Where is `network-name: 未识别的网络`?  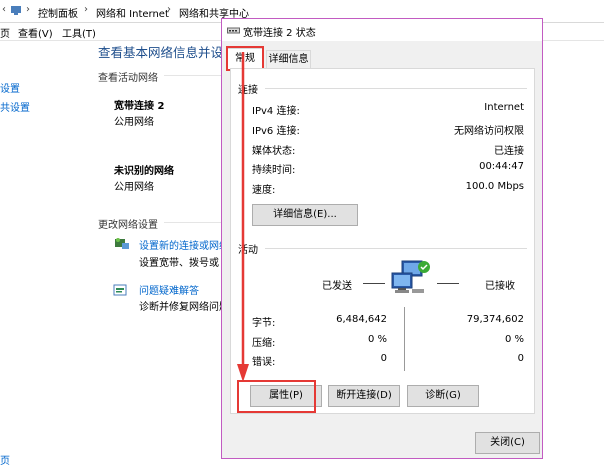 network-name: 未识别的网络 is located at coordinates (144, 171).